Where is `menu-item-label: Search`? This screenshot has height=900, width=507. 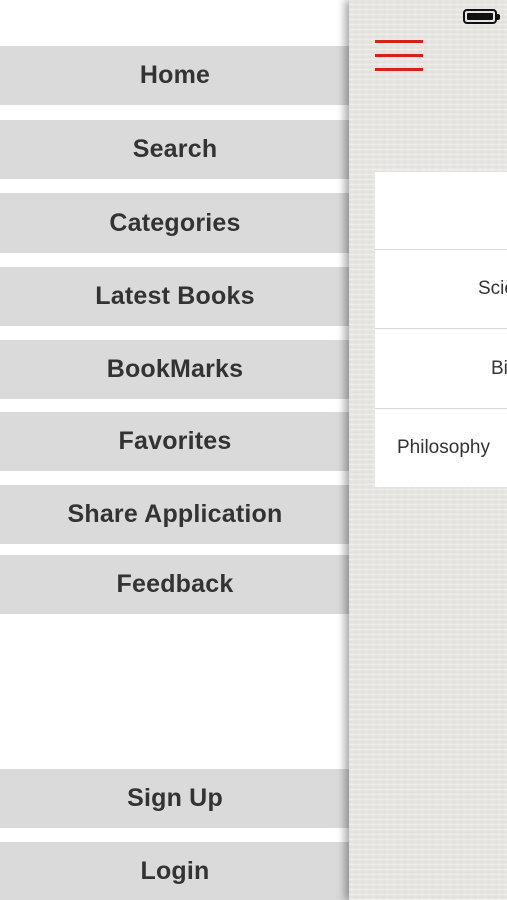 menu-item-label: Search is located at coordinates (175, 149).